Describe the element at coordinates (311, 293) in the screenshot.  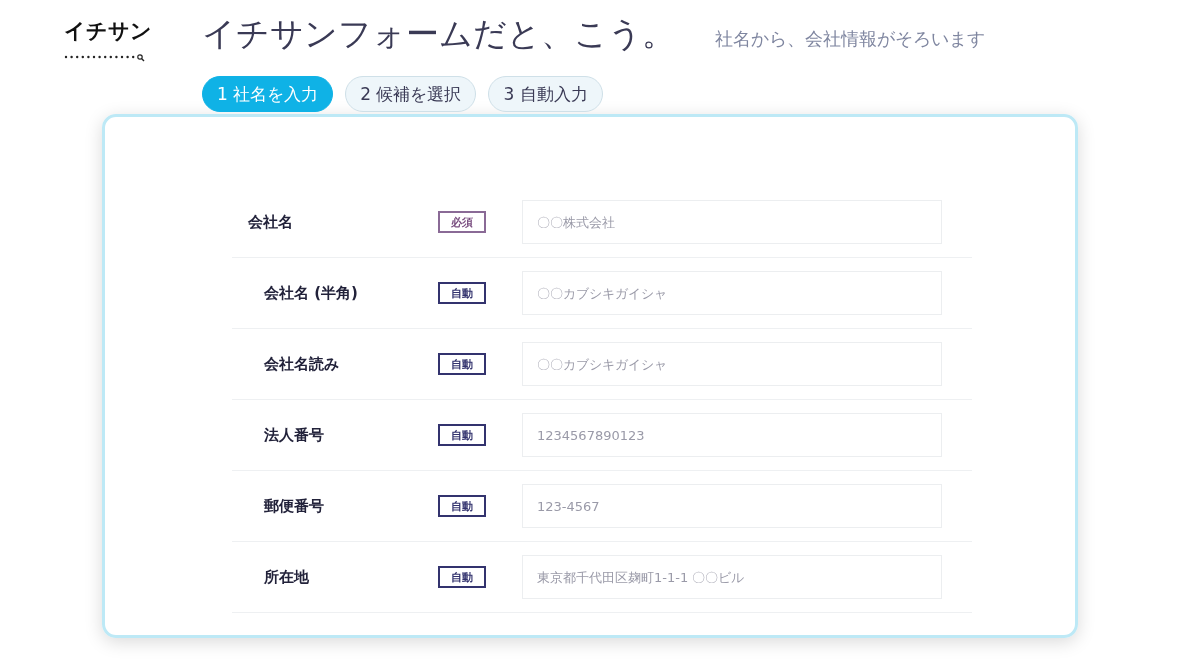
I see `field-label: 会社名 (半角)` at that location.